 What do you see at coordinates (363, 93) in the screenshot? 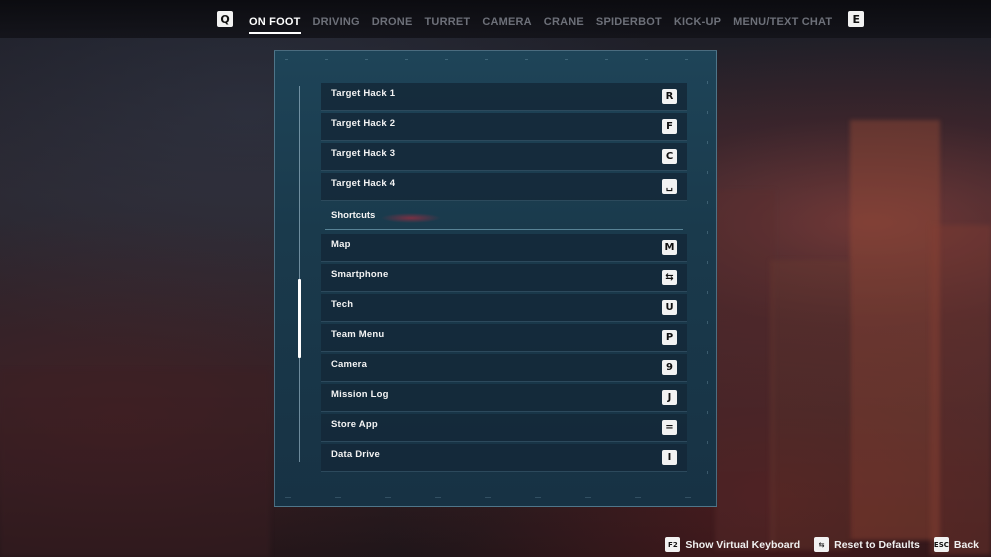
I see `binding-action-label: Target Hack 1` at bounding box center [363, 93].